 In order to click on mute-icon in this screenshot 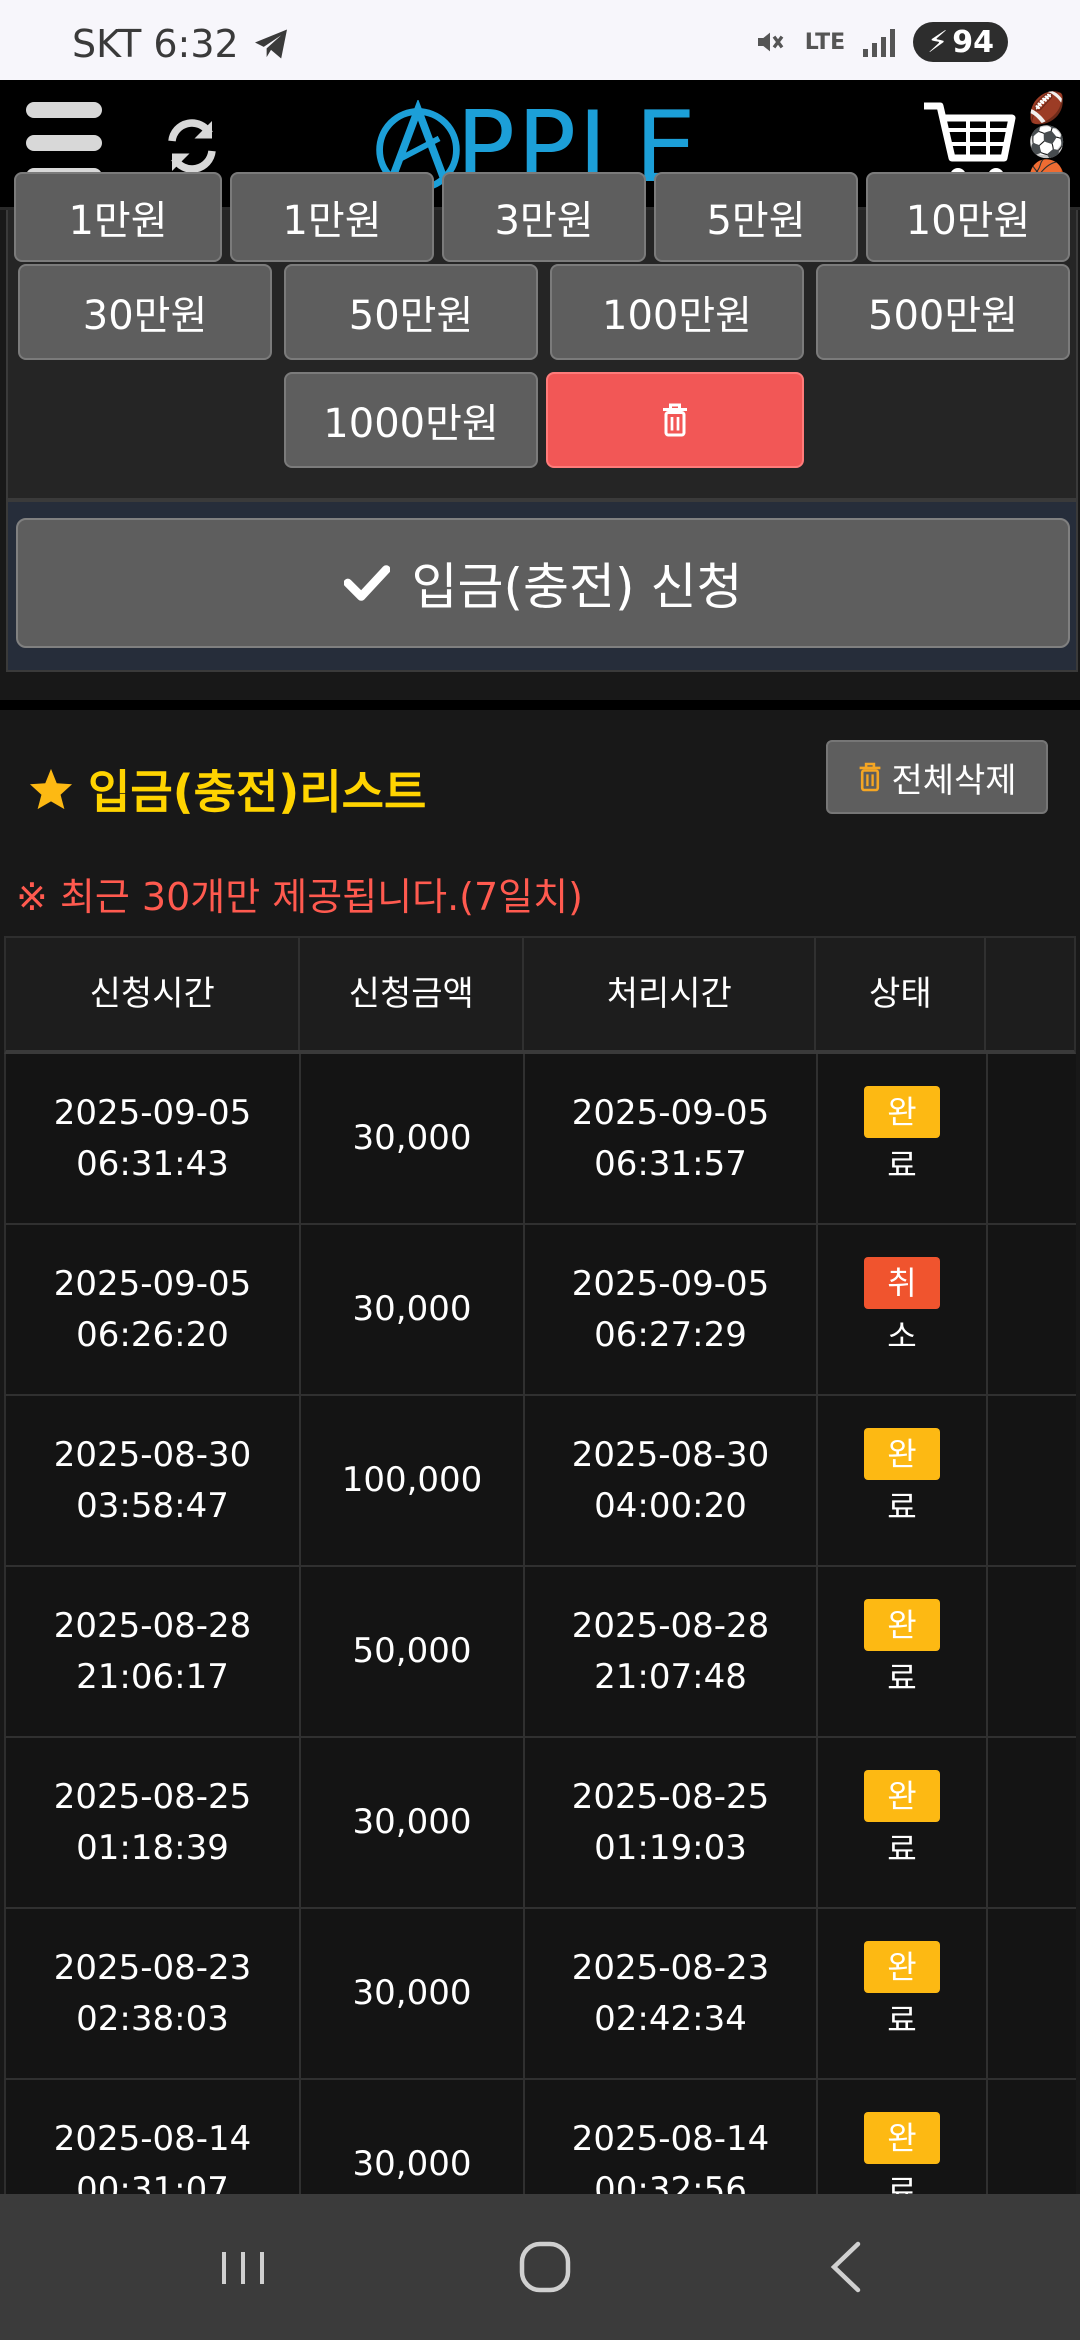, I will do `click(770, 42)`.